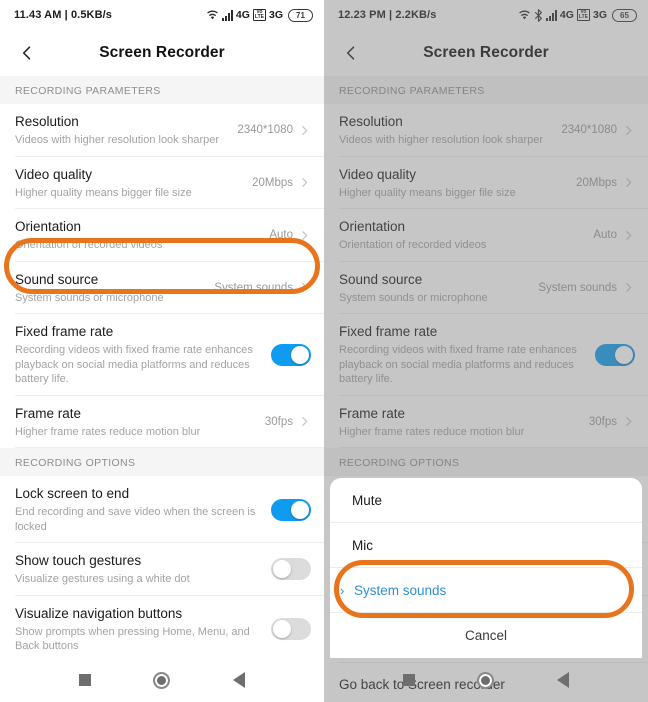  Describe the element at coordinates (583, 15) in the screenshot. I see `volte-icon: Vo LTE` at that location.